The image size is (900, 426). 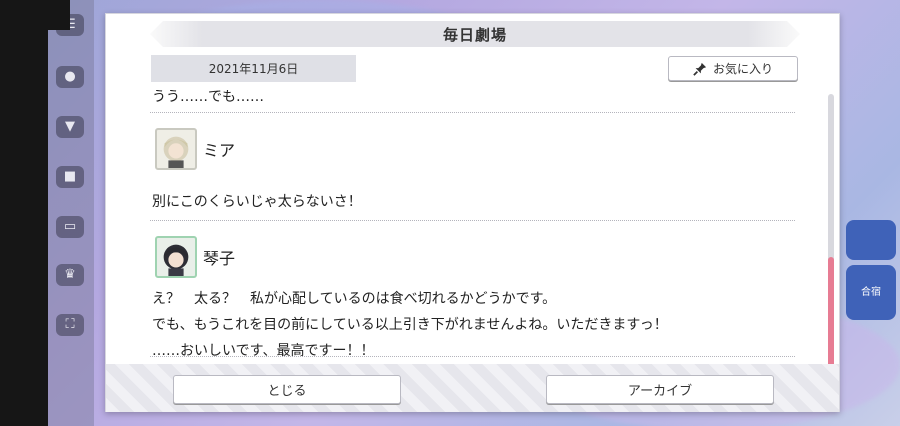 I want to click on script-line: 別にこのくらいじゃ太らないさ！, so click(x=257, y=202).